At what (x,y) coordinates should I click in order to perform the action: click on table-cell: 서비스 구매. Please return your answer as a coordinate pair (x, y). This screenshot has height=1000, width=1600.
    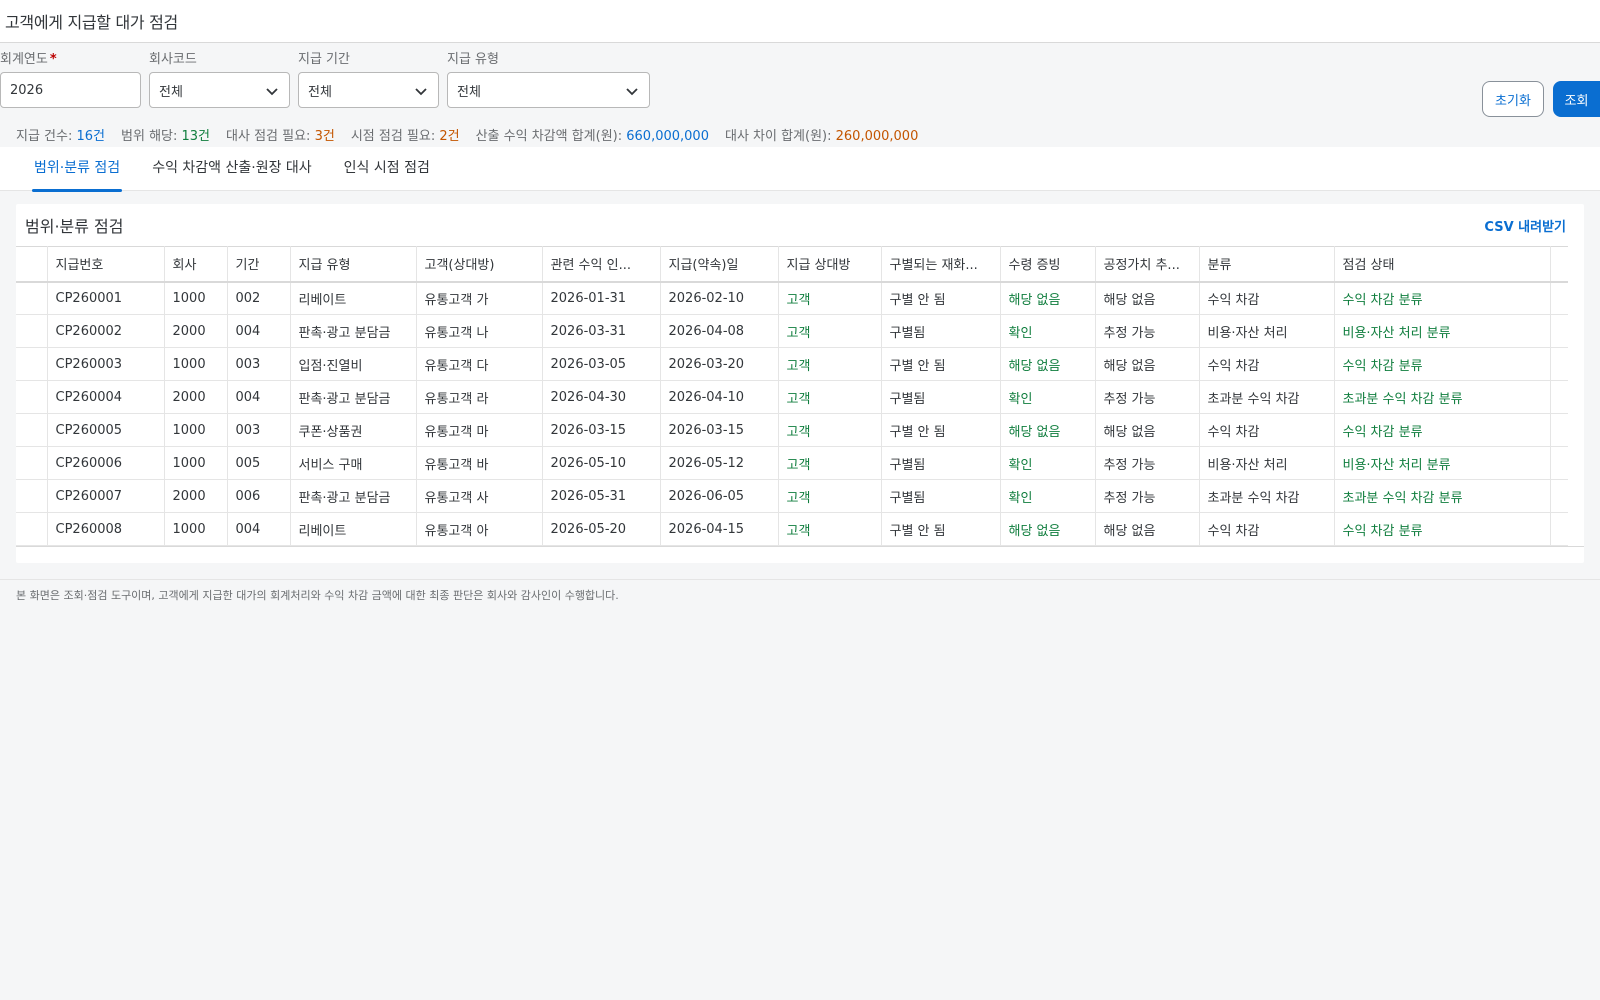
    Looking at the image, I should click on (353, 463).